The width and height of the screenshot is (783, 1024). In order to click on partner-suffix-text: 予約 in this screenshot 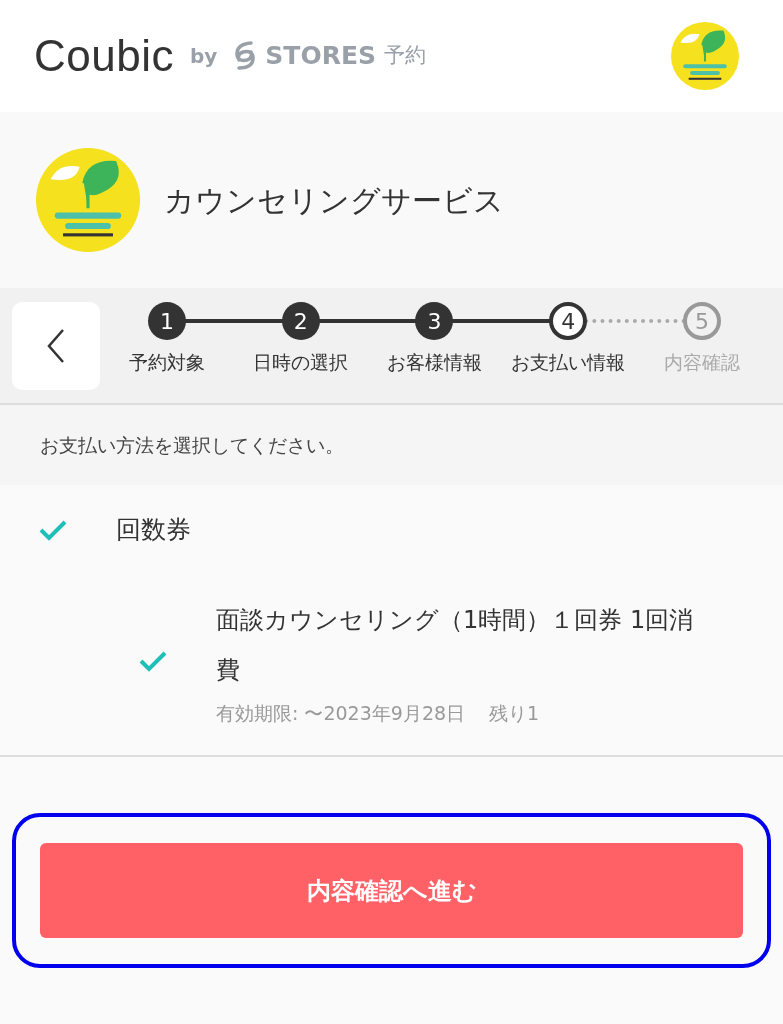, I will do `click(405, 56)`.